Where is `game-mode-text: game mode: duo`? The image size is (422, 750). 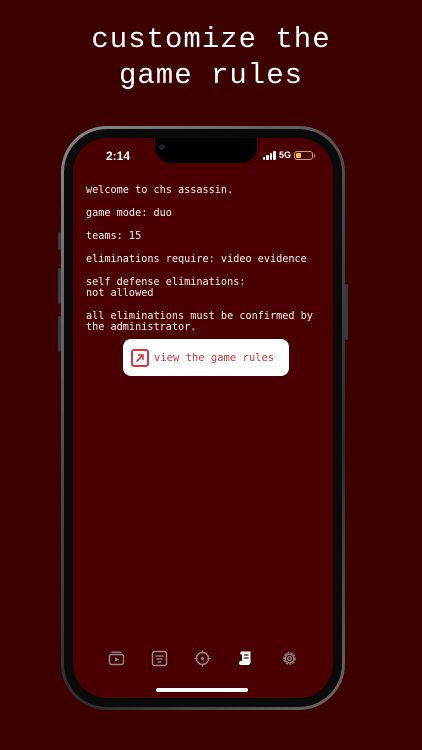
game-mode-text: game mode: duo is located at coordinates (129, 213).